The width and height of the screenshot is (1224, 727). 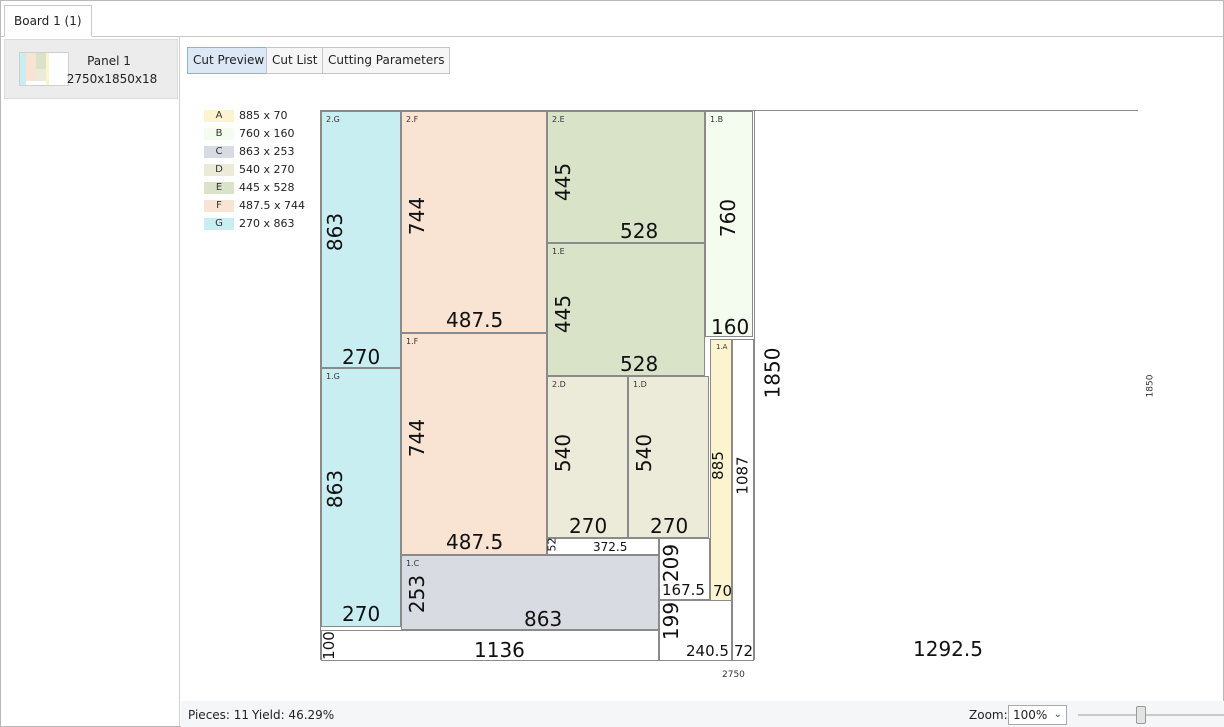 I want to click on sidebar: Panel 1 2750x1850x18, so click(x=90, y=381).